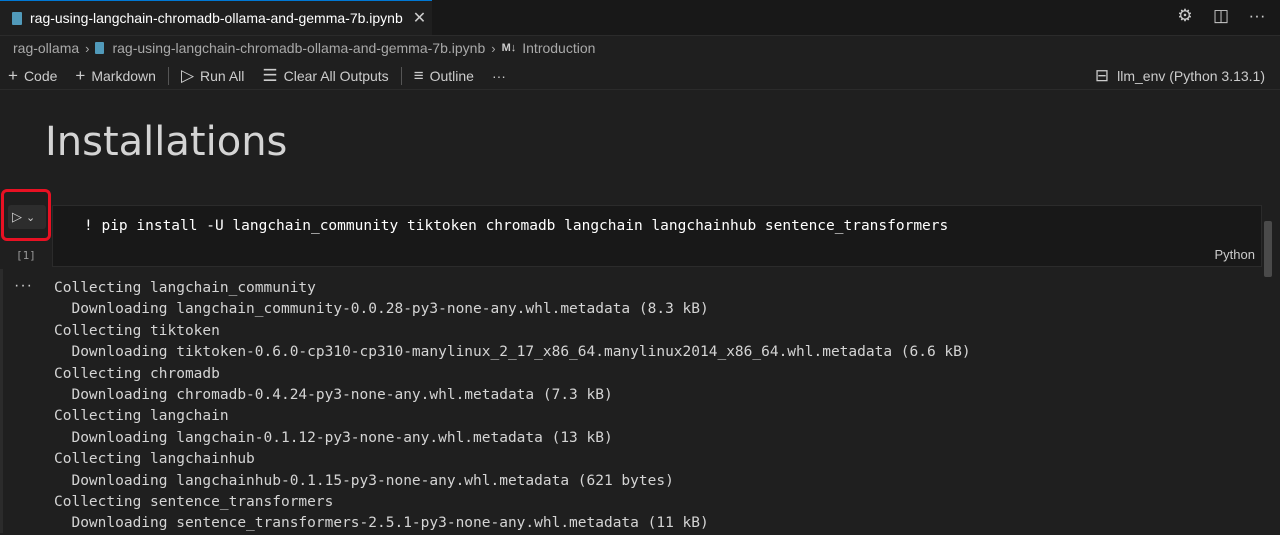 This screenshot has height=535, width=1280. Describe the element at coordinates (1257, 16) in the screenshot. I see `more-actions-icon: ···` at that location.